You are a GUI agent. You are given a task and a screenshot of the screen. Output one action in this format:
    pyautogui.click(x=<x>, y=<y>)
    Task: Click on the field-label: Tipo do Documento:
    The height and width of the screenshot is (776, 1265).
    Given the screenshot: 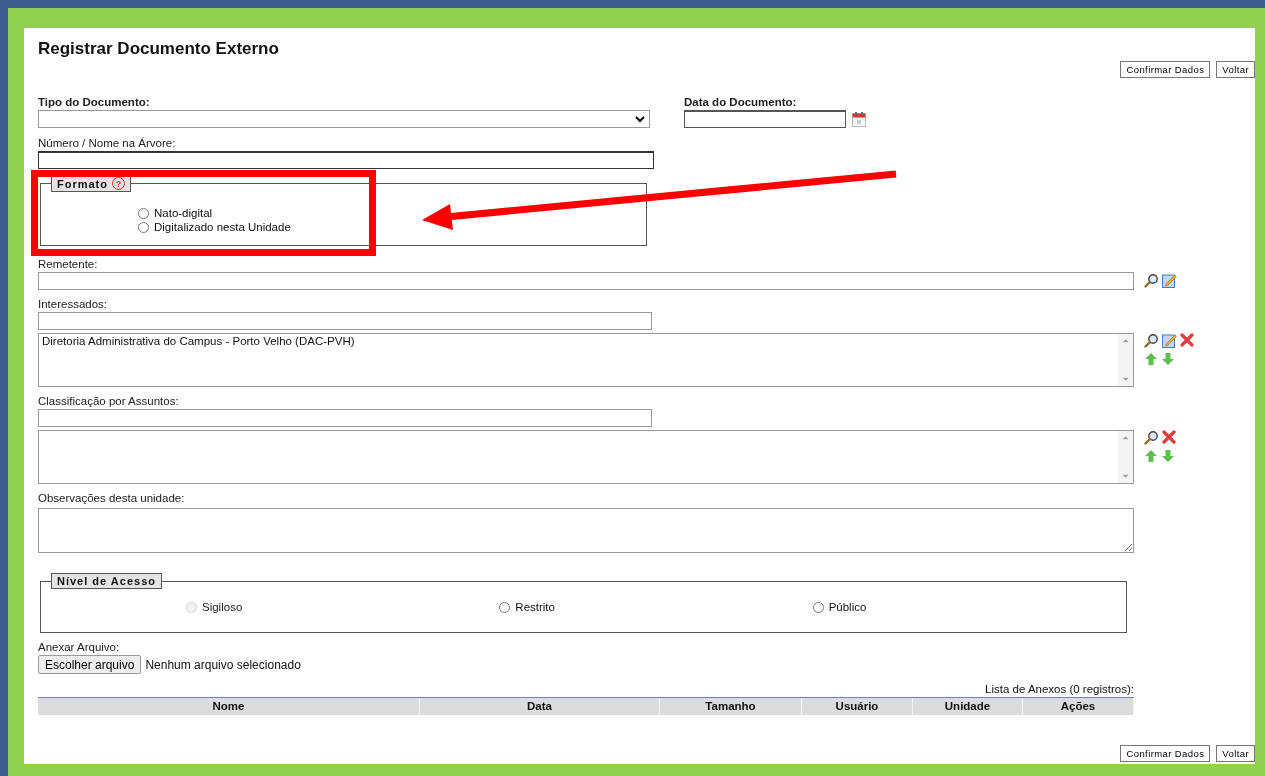 What is the action you would take?
    pyautogui.click(x=94, y=102)
    